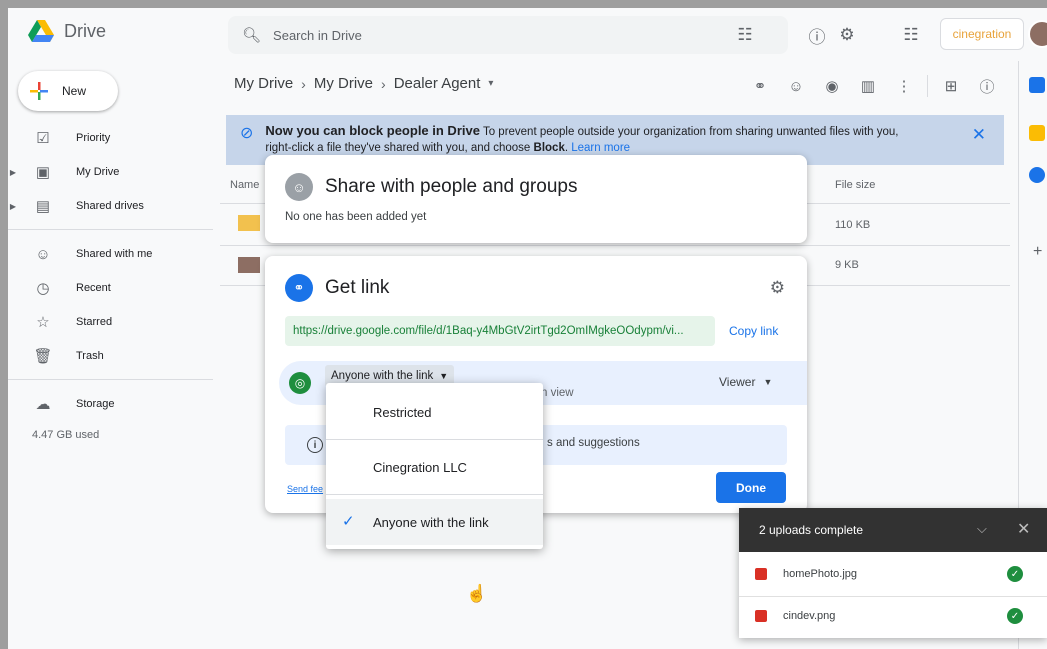 The width and height of the screenshot is (1047, 649). What do you see at coordinates (745, 35) in the screenshot?
I see `search-options-icon: ☷` at bounding box center [745, 35].